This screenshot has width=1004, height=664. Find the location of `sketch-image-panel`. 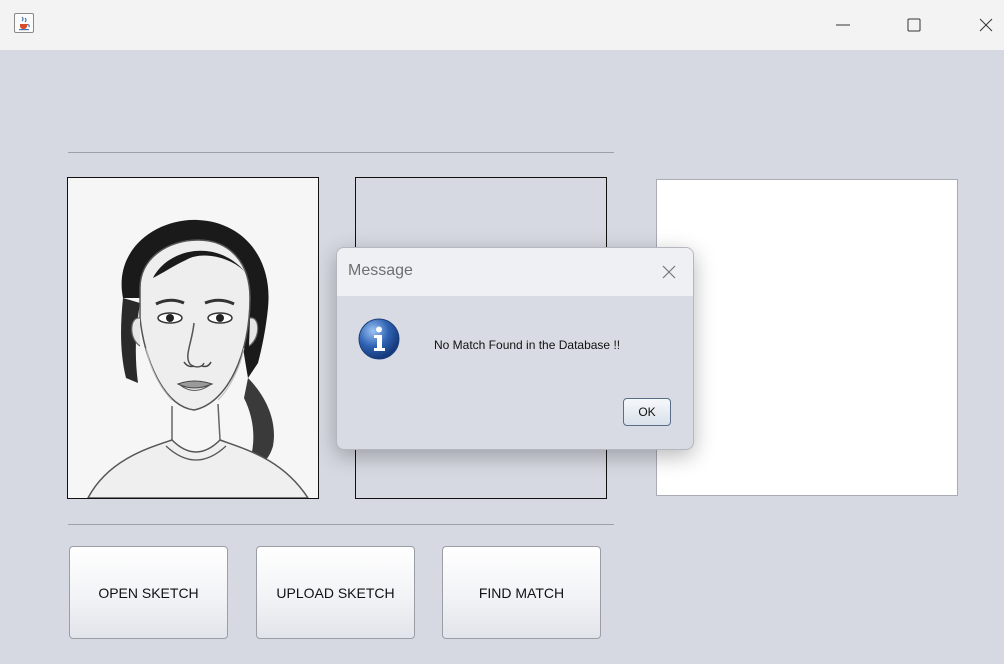

sketch-image-panel is located at coordinates (193, 338).